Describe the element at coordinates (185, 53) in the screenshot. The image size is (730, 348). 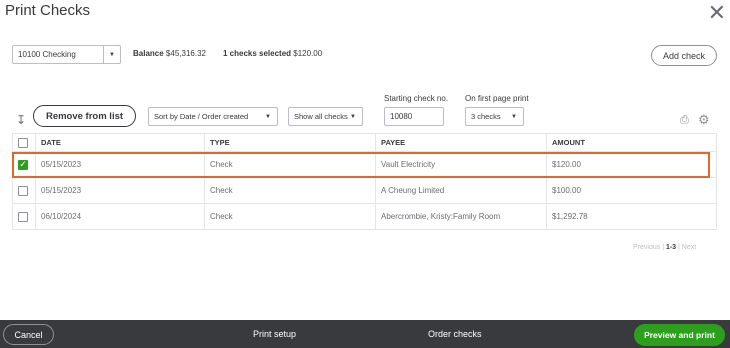
I see `balance-value: $45,316.32` at that location.